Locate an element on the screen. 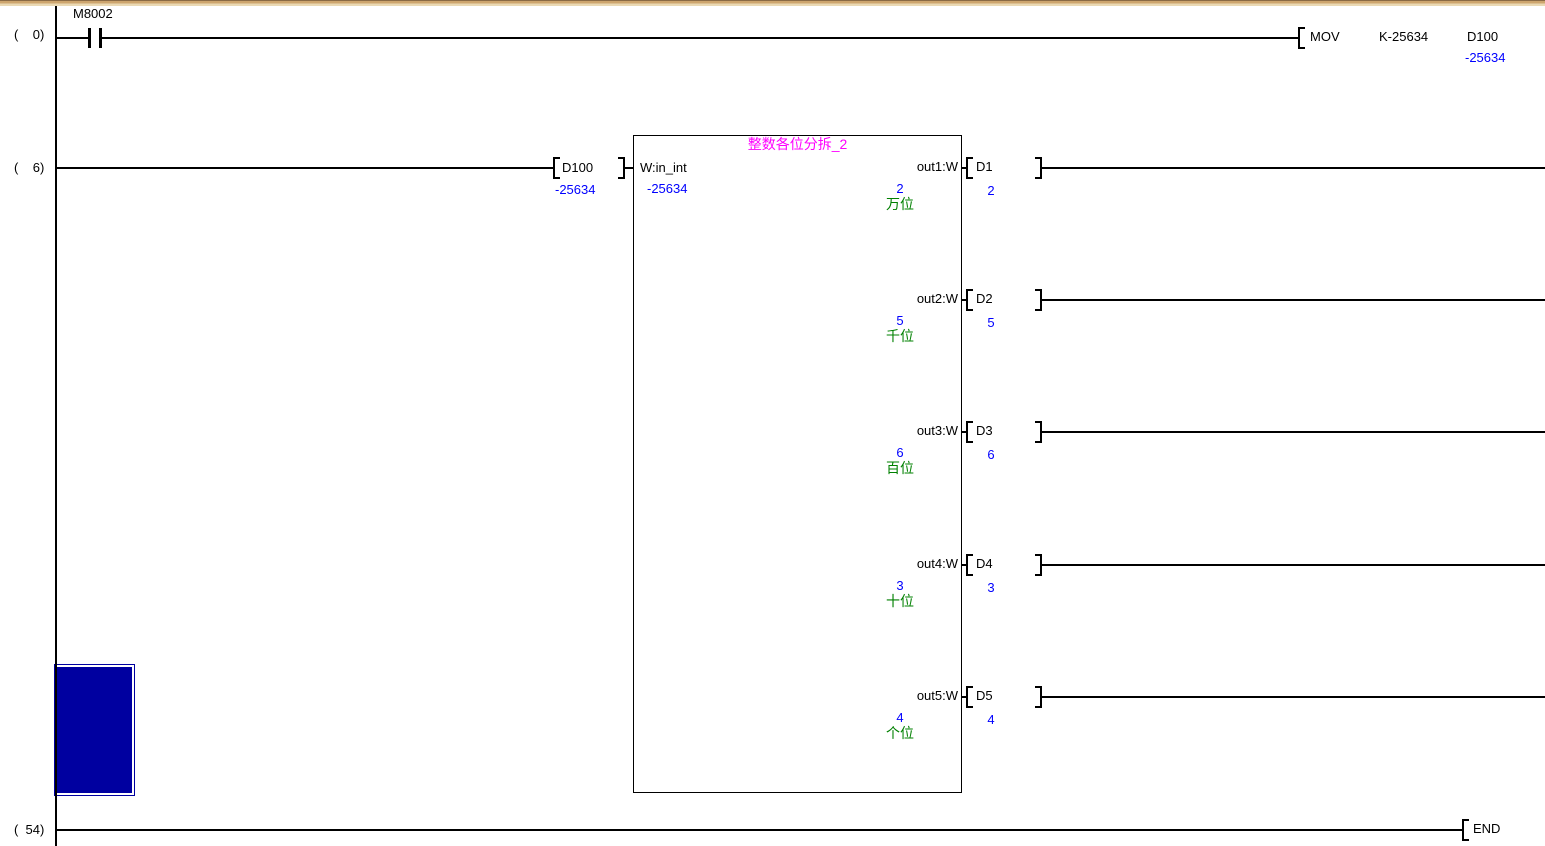  instruction-end: END is located at coordinates (1492, 830).